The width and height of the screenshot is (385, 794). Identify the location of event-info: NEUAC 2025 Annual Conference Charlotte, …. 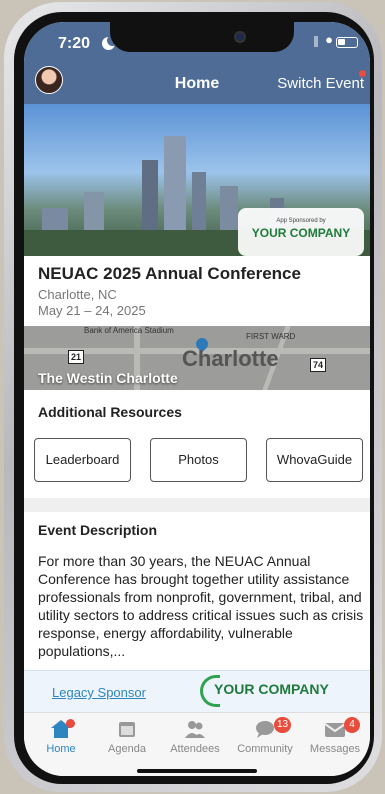
(198, 291).